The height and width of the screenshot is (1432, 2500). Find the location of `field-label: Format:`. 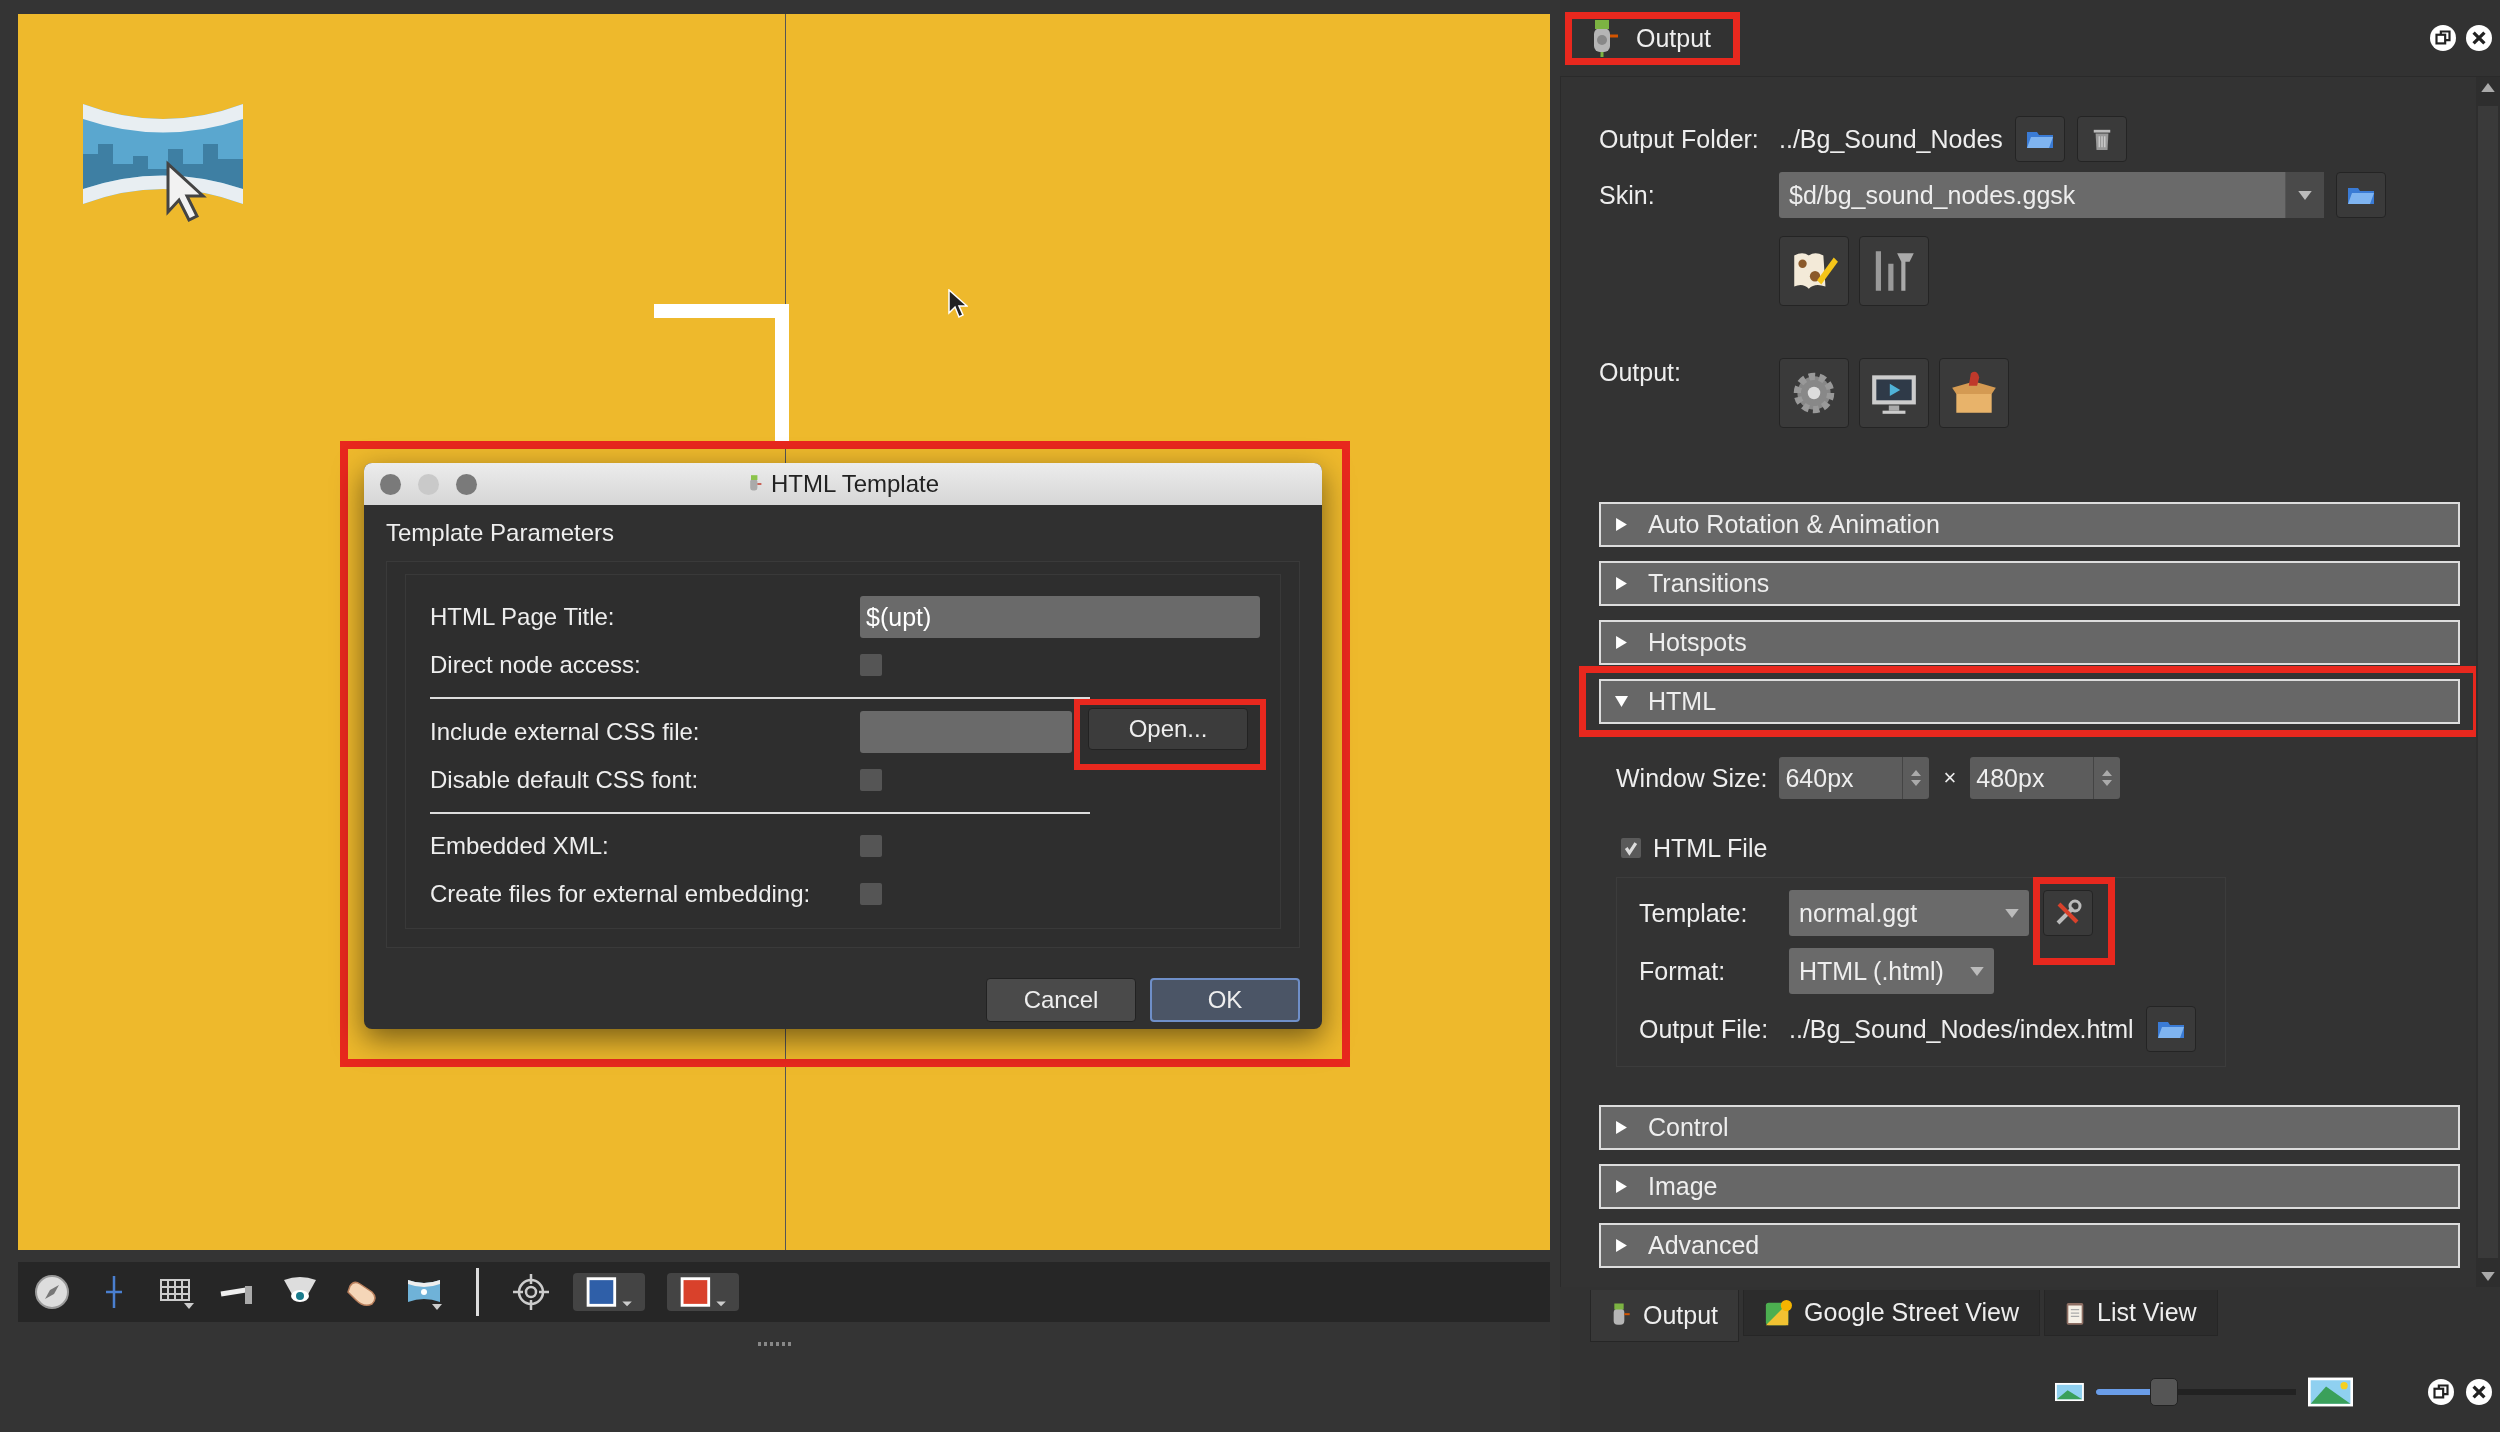

field-label: Format: is located at coordinates (1683, 971).